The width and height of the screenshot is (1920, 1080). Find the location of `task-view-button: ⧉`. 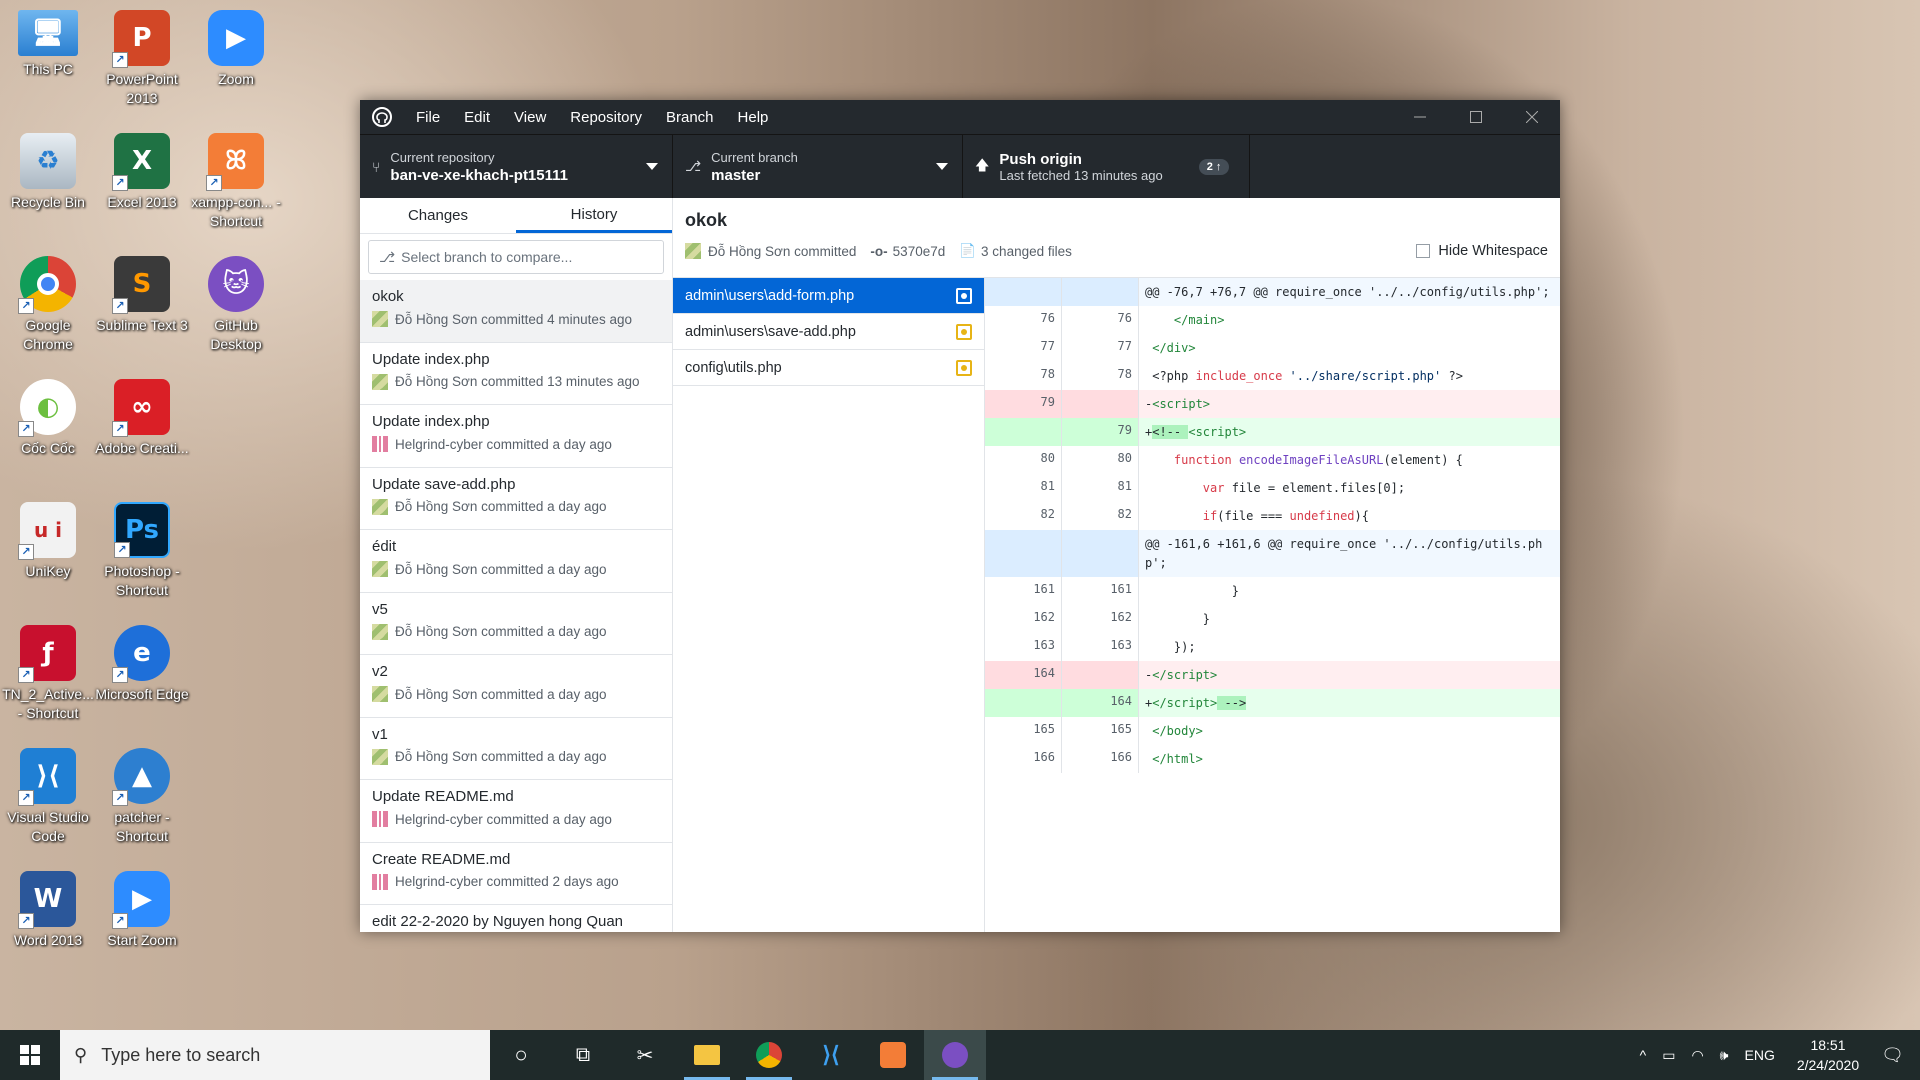

task-view-button: ⧉ is located at coordinates (583, 1055).